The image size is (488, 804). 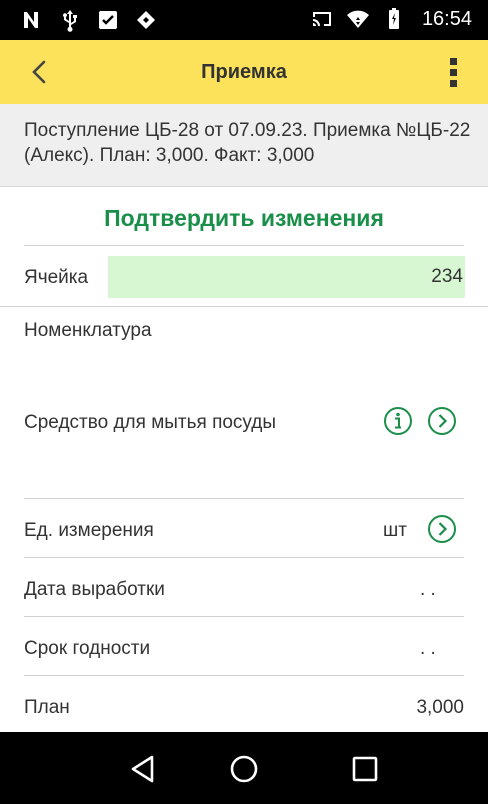 I want to click on cell-input: 234, so click(x=286, y=277).